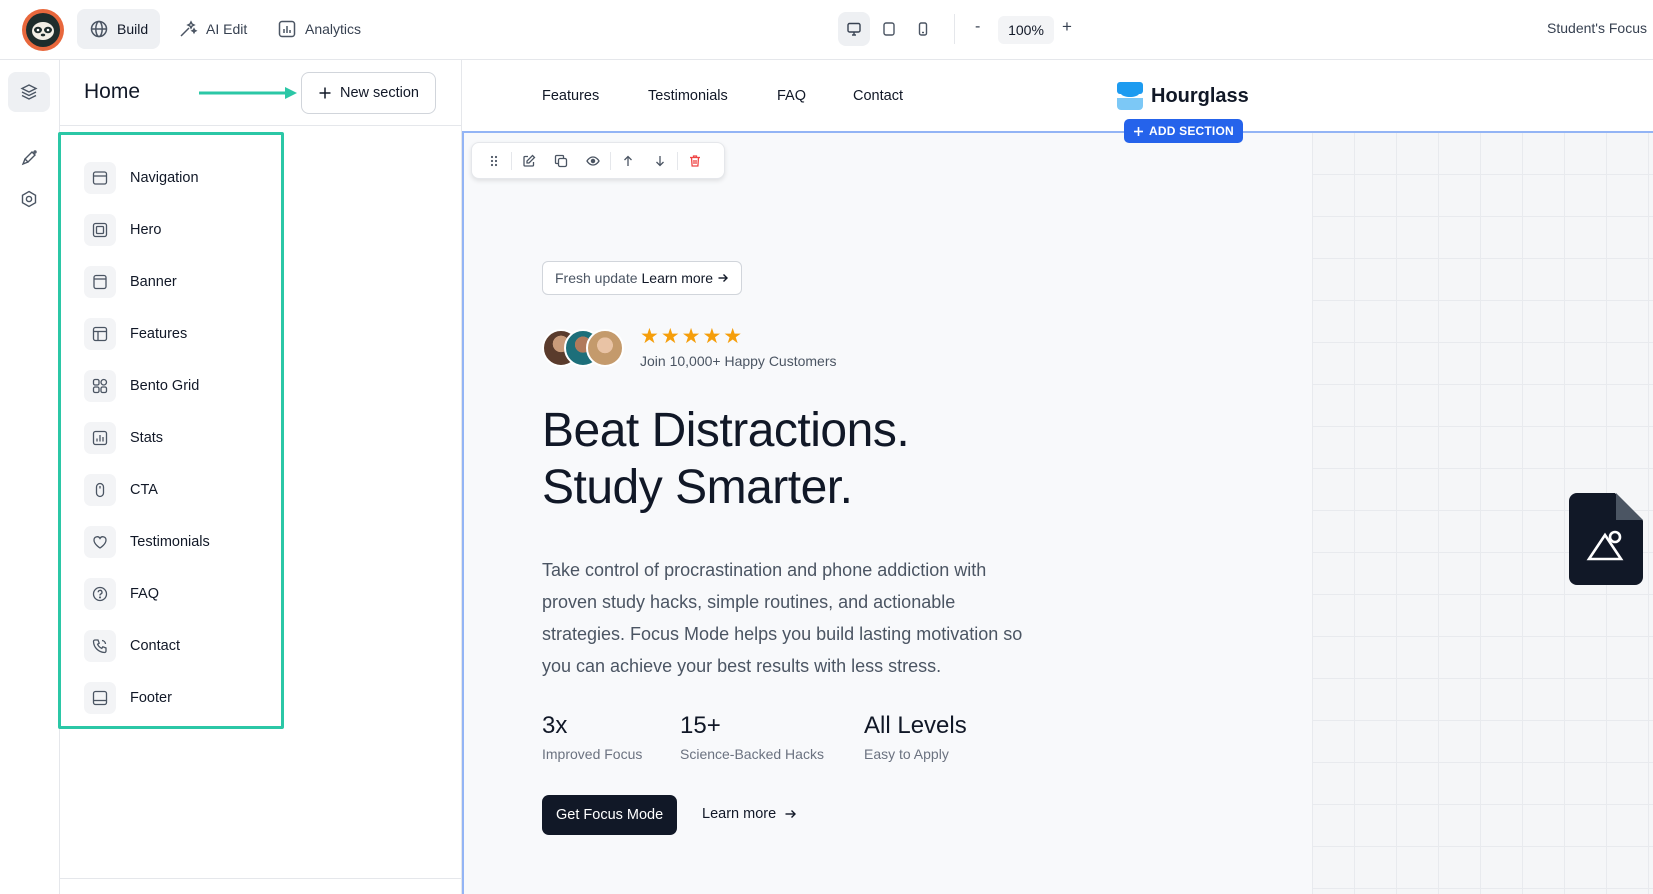 The width and height of the screenshot is (1653, 894). What do you see at coordinates (260, 125) in the screenshot?
I see `panel-divider` at bounding box center [260, 125].